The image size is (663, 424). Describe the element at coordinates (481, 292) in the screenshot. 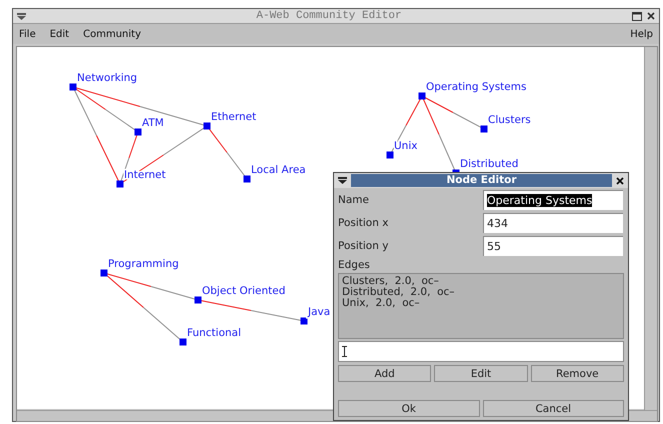

I see `edge-entry: Distributed, 2.0, oc–` at that location.